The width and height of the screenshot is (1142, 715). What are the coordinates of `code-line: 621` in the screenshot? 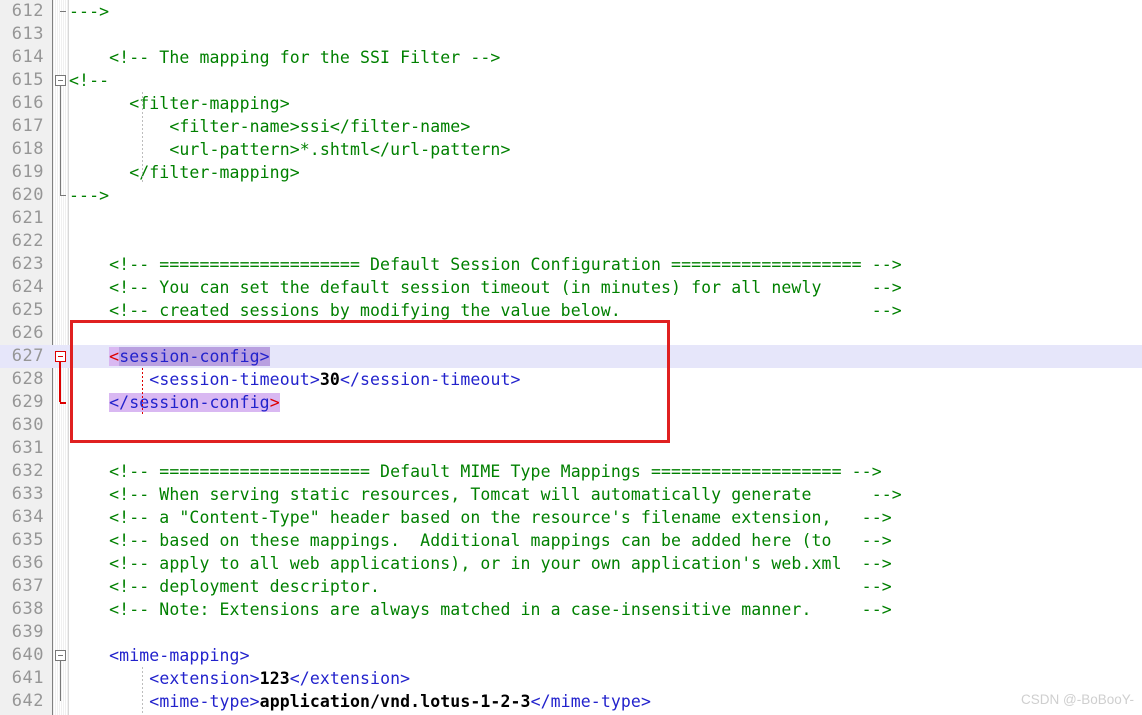 It's located at (571, 218).